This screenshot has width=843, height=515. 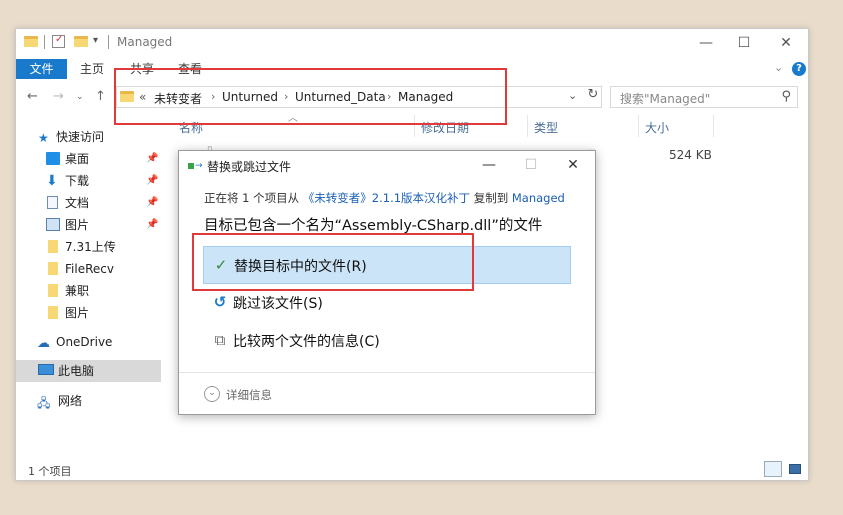 I want to click on tab-home: 主页, so click(x=92, y=69).